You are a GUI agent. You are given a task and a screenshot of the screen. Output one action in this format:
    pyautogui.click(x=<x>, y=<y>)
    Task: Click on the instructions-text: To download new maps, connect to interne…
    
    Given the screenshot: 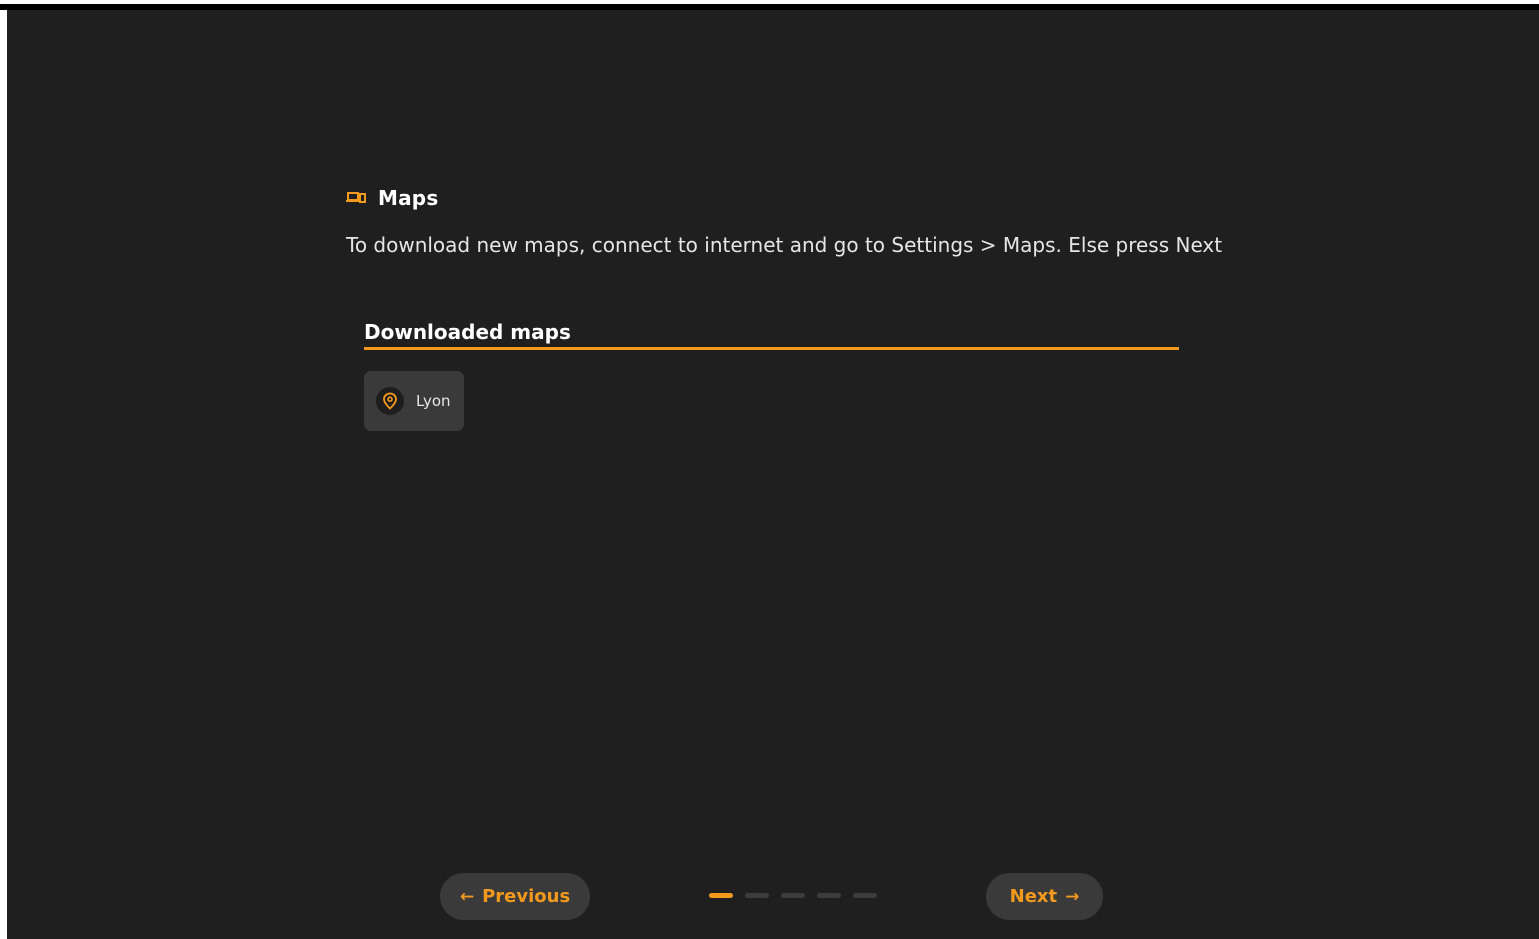 What is the action you would take?
    pyautogui.click(x=784, y=245)
    